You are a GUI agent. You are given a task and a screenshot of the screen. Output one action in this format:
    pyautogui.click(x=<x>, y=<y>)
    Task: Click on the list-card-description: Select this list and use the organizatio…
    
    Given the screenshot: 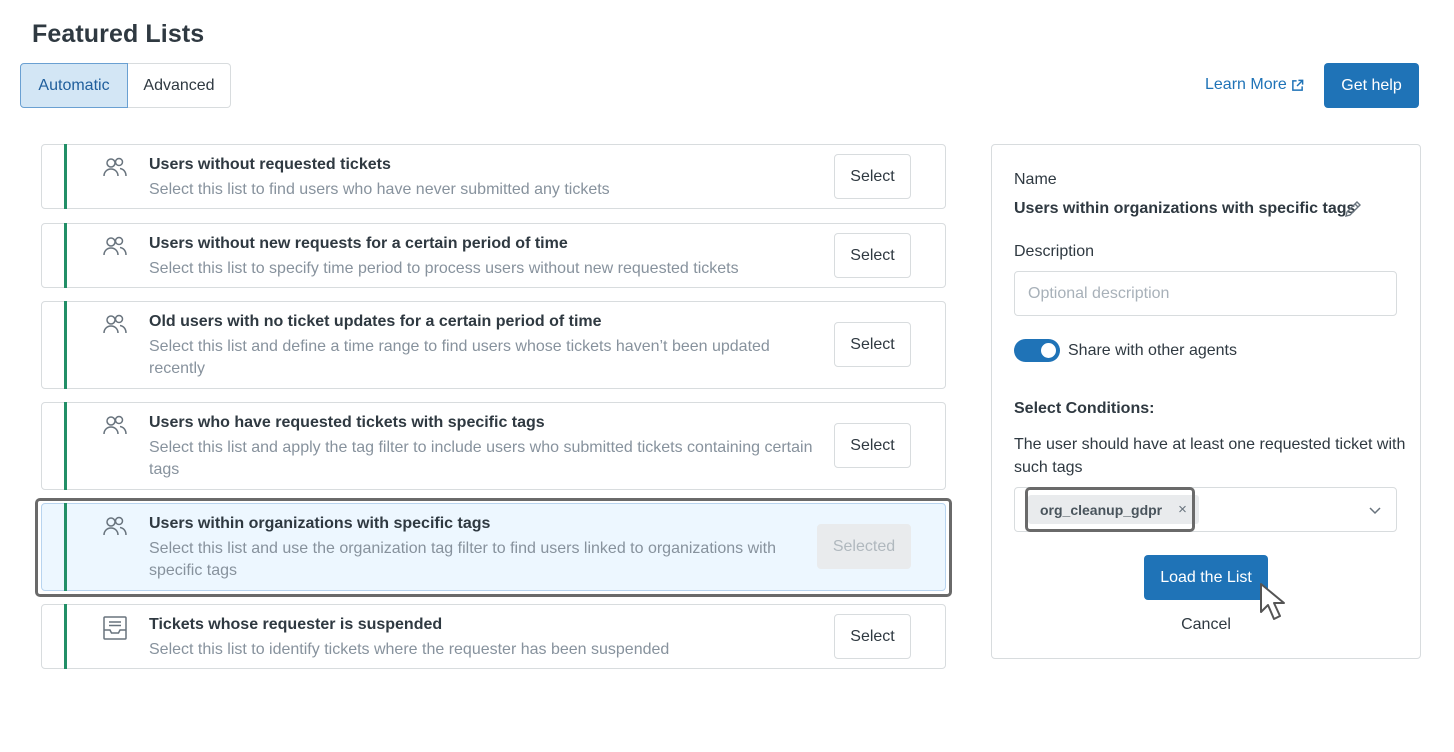 What is the action you would take?
    pyautogui.click(x=463, y=559)
    